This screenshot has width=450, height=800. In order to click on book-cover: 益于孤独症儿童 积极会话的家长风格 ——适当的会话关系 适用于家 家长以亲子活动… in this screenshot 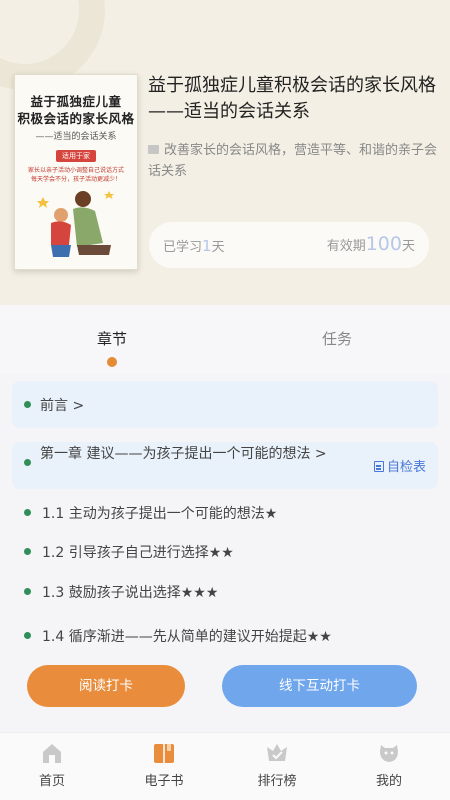, I will do `click(76, 172)`.